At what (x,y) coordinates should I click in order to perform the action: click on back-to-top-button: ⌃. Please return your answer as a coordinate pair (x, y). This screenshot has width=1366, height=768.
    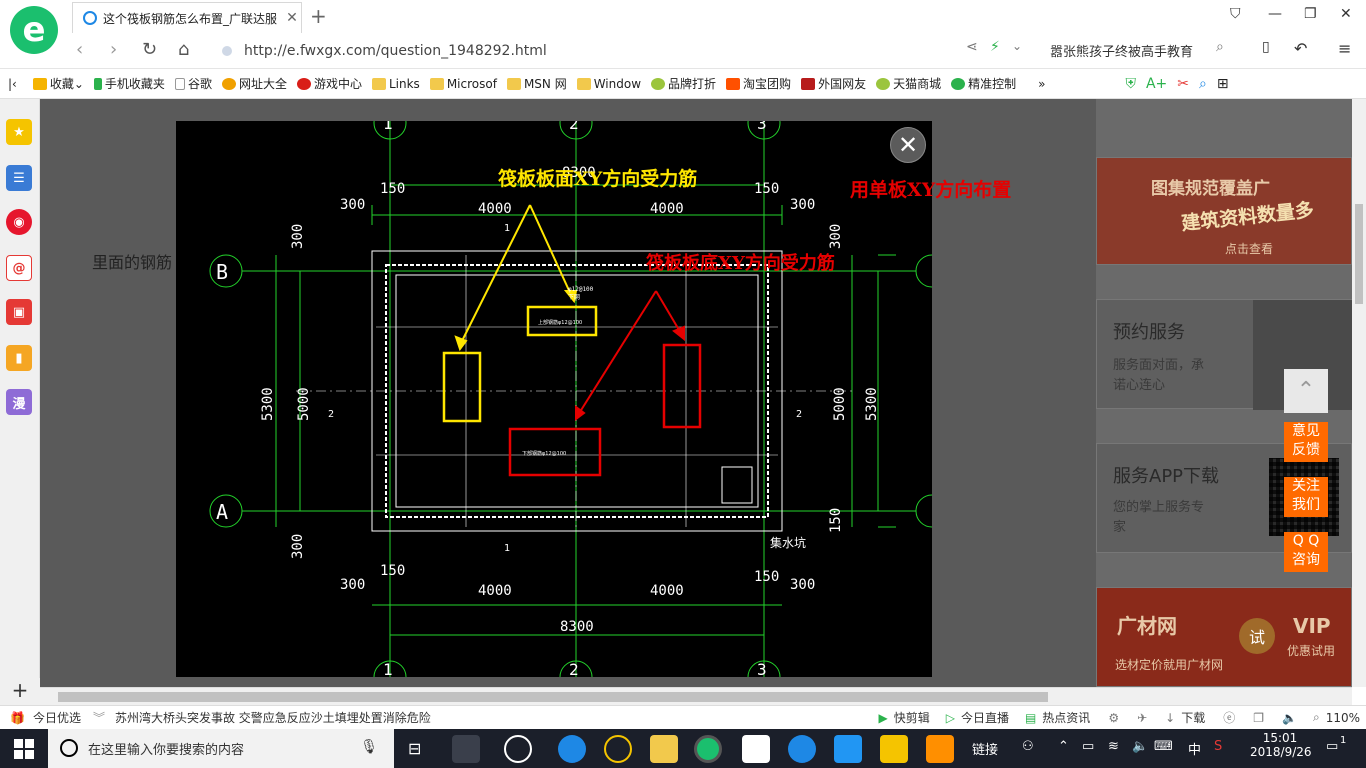
    Looking at the image, I should click on (1306, 391).